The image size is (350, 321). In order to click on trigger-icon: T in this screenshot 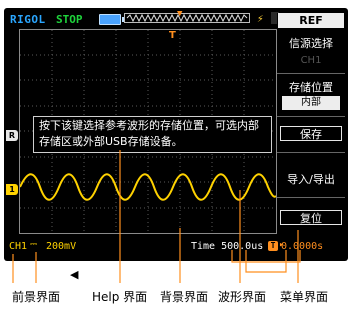, I will do `click(273, 246)`.